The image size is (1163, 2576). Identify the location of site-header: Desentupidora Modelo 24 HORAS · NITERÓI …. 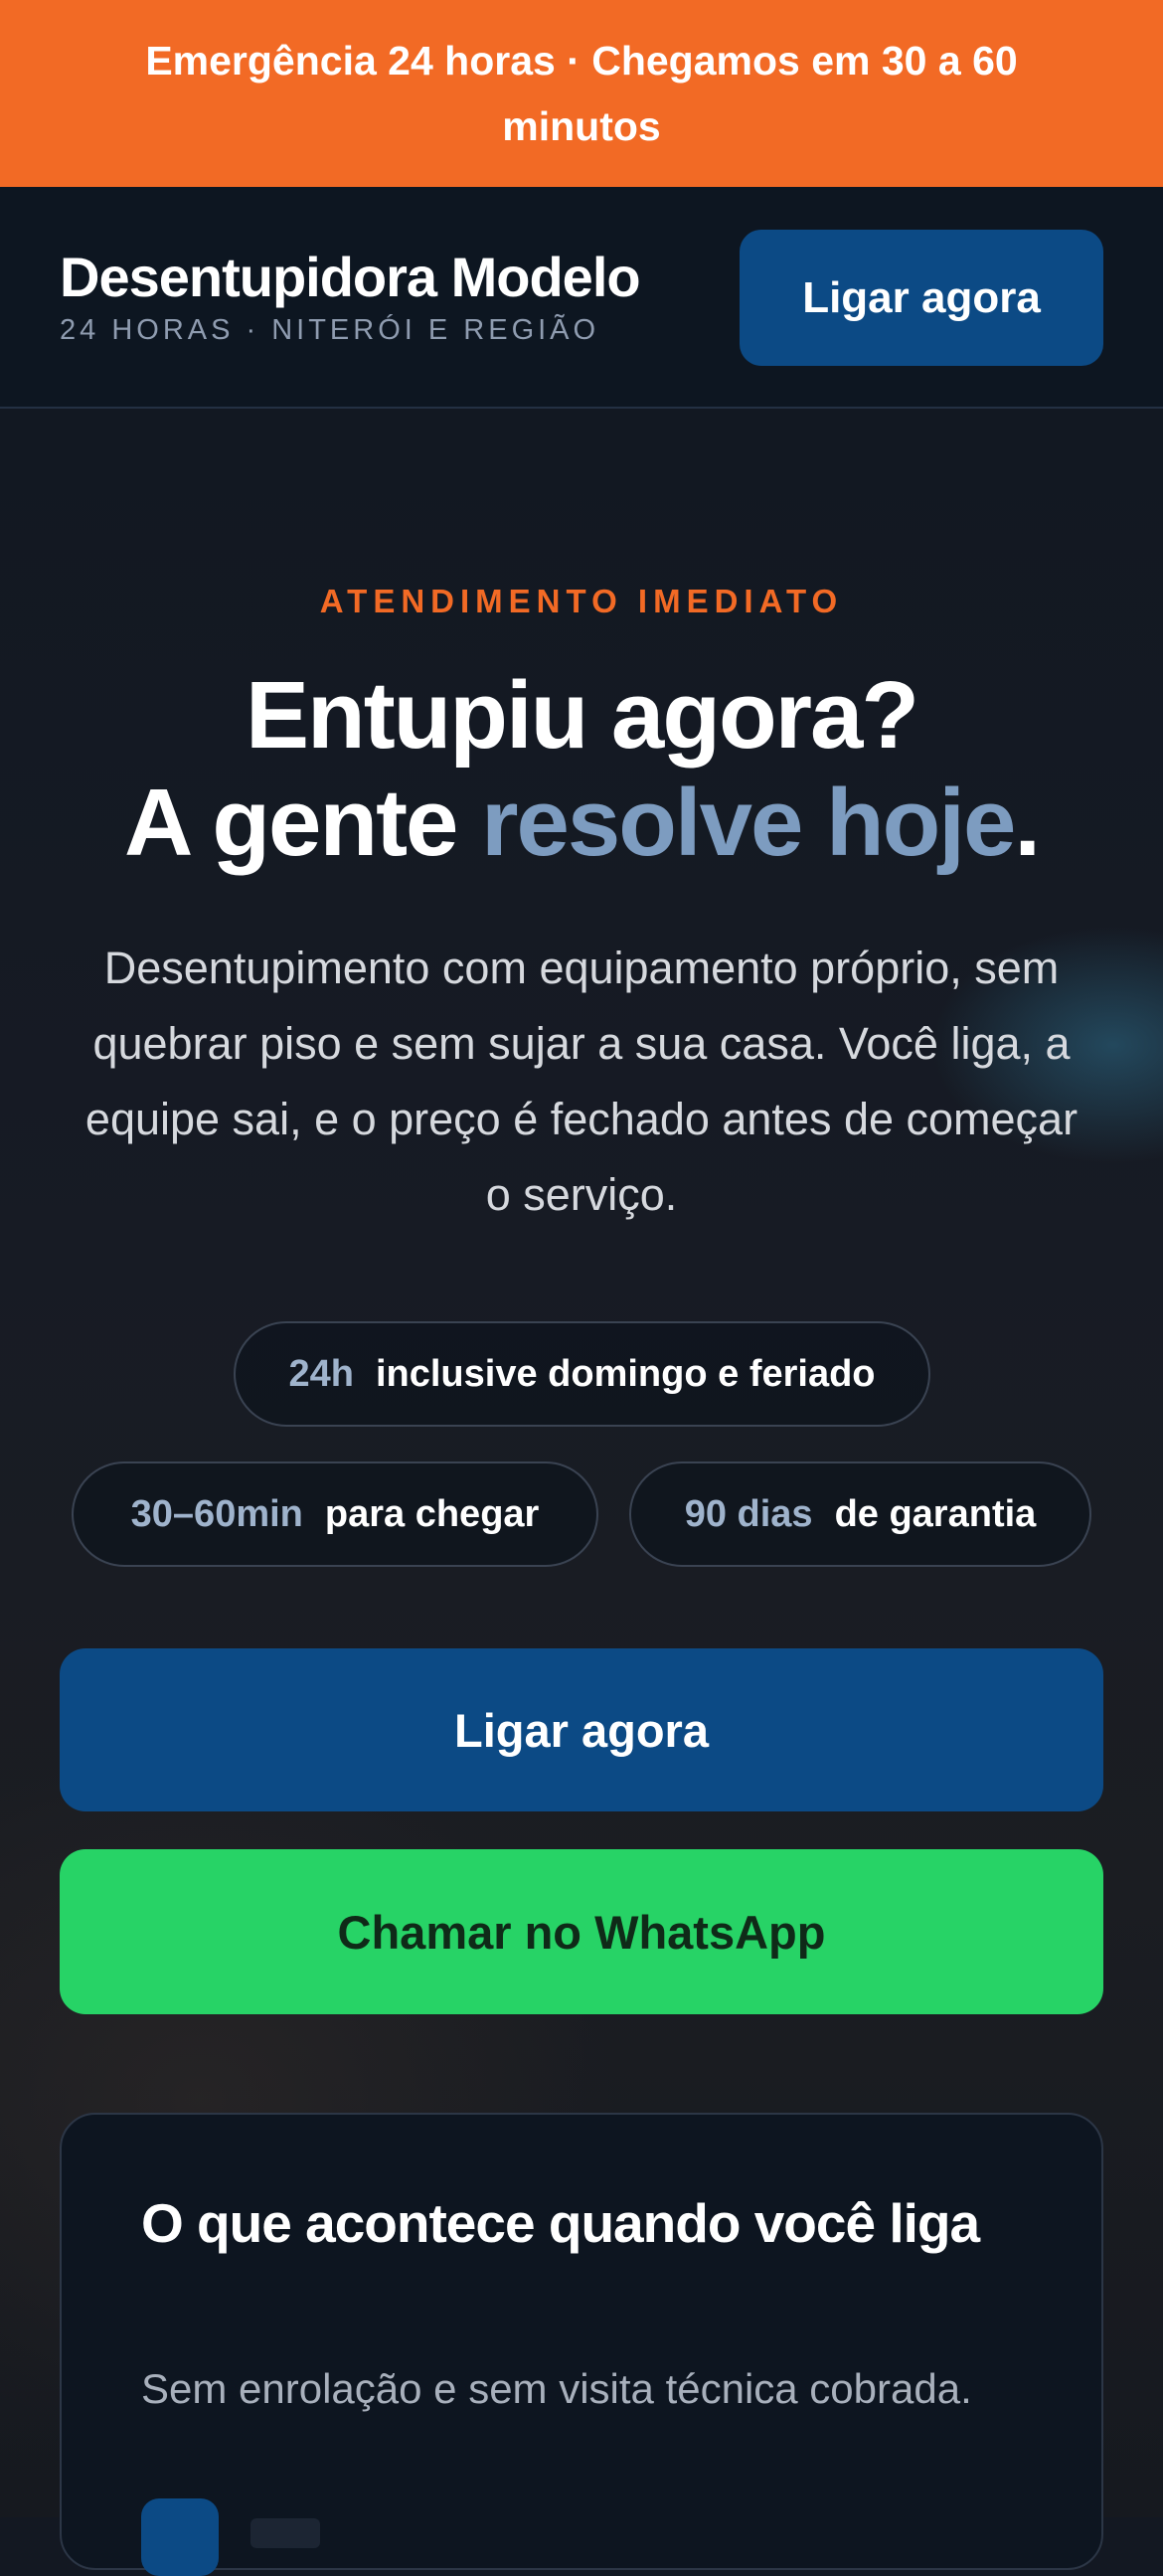
(581, 298).